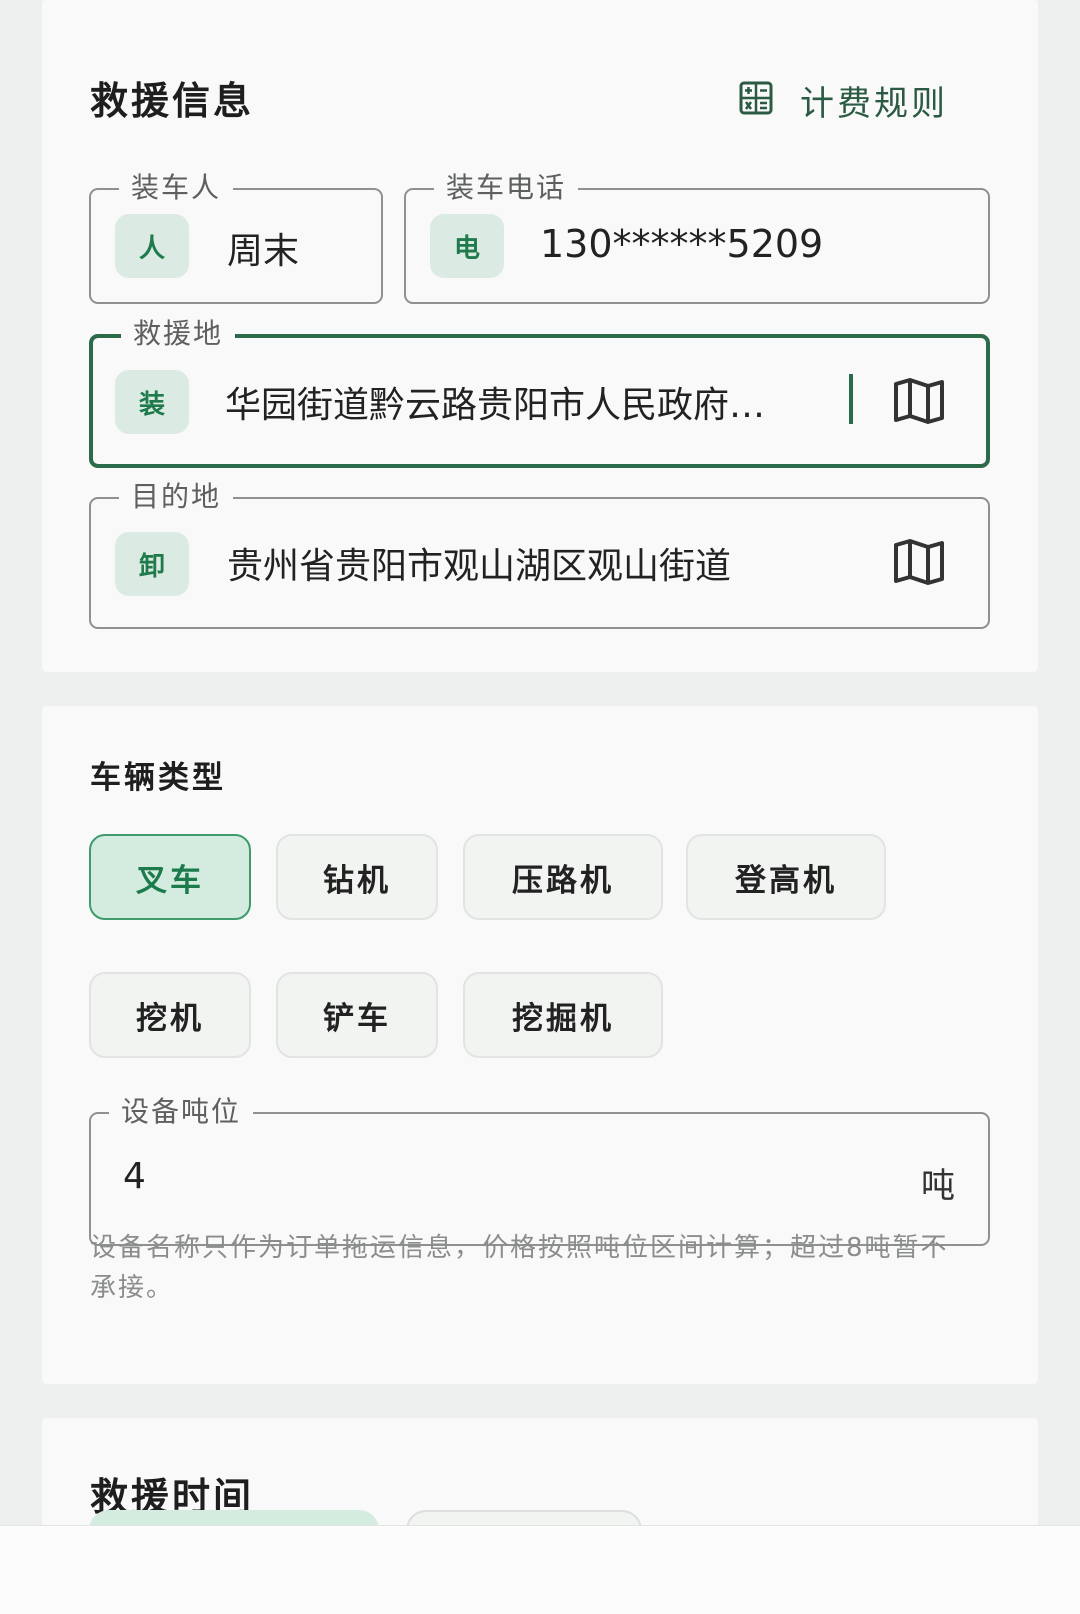 This screenshot has height=1614, width=1080. I want to click on loader-phone-field: 装车电话 电 130******5209, so click(697, 237).